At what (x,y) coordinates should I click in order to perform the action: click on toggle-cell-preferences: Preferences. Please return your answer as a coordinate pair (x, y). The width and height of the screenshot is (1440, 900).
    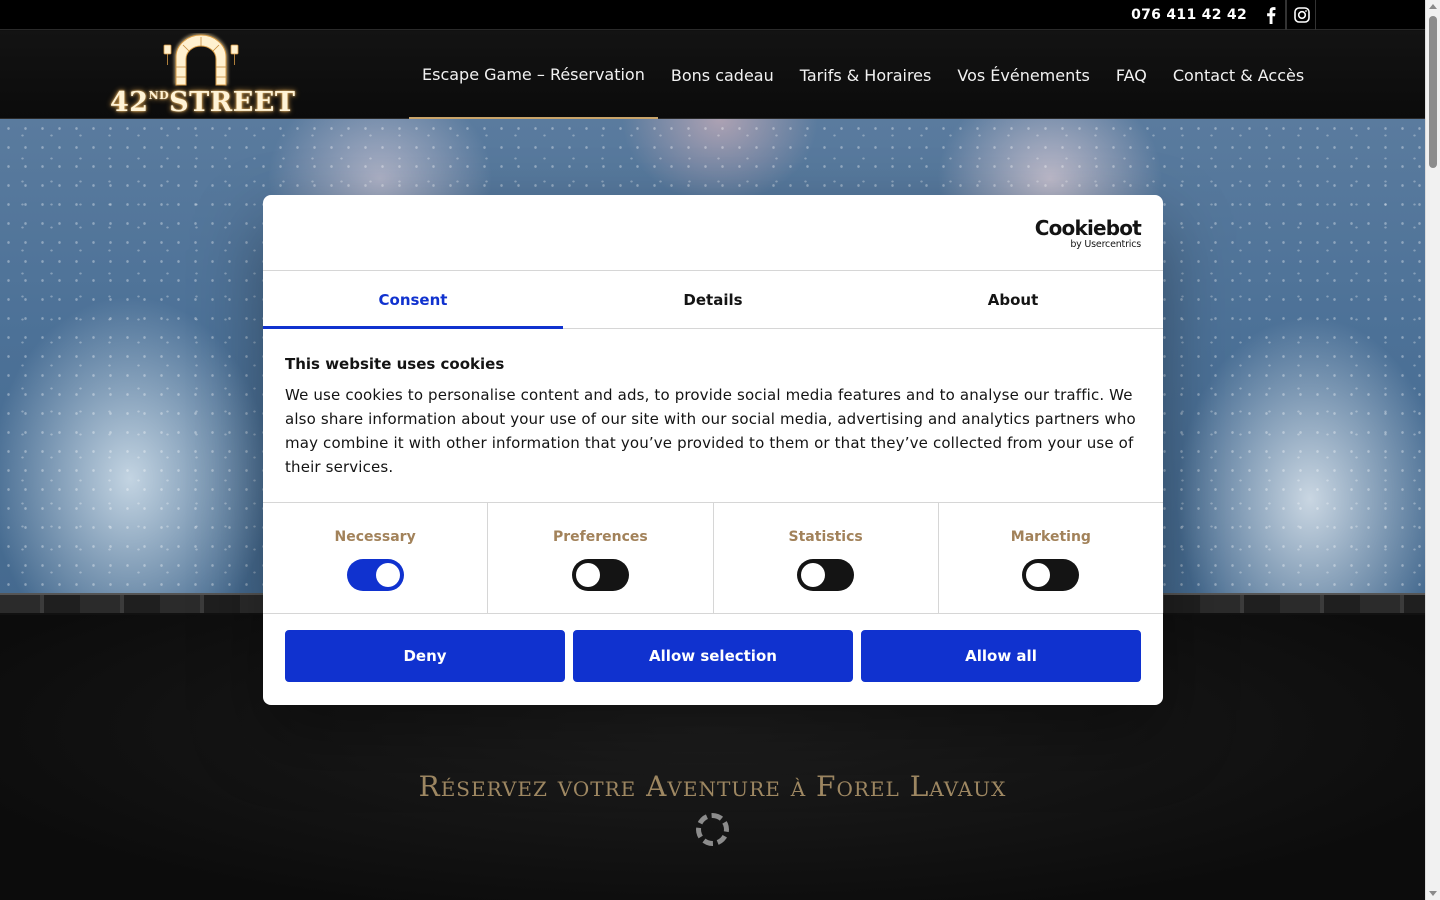
    Looking at the image, I should click on (601, 558).